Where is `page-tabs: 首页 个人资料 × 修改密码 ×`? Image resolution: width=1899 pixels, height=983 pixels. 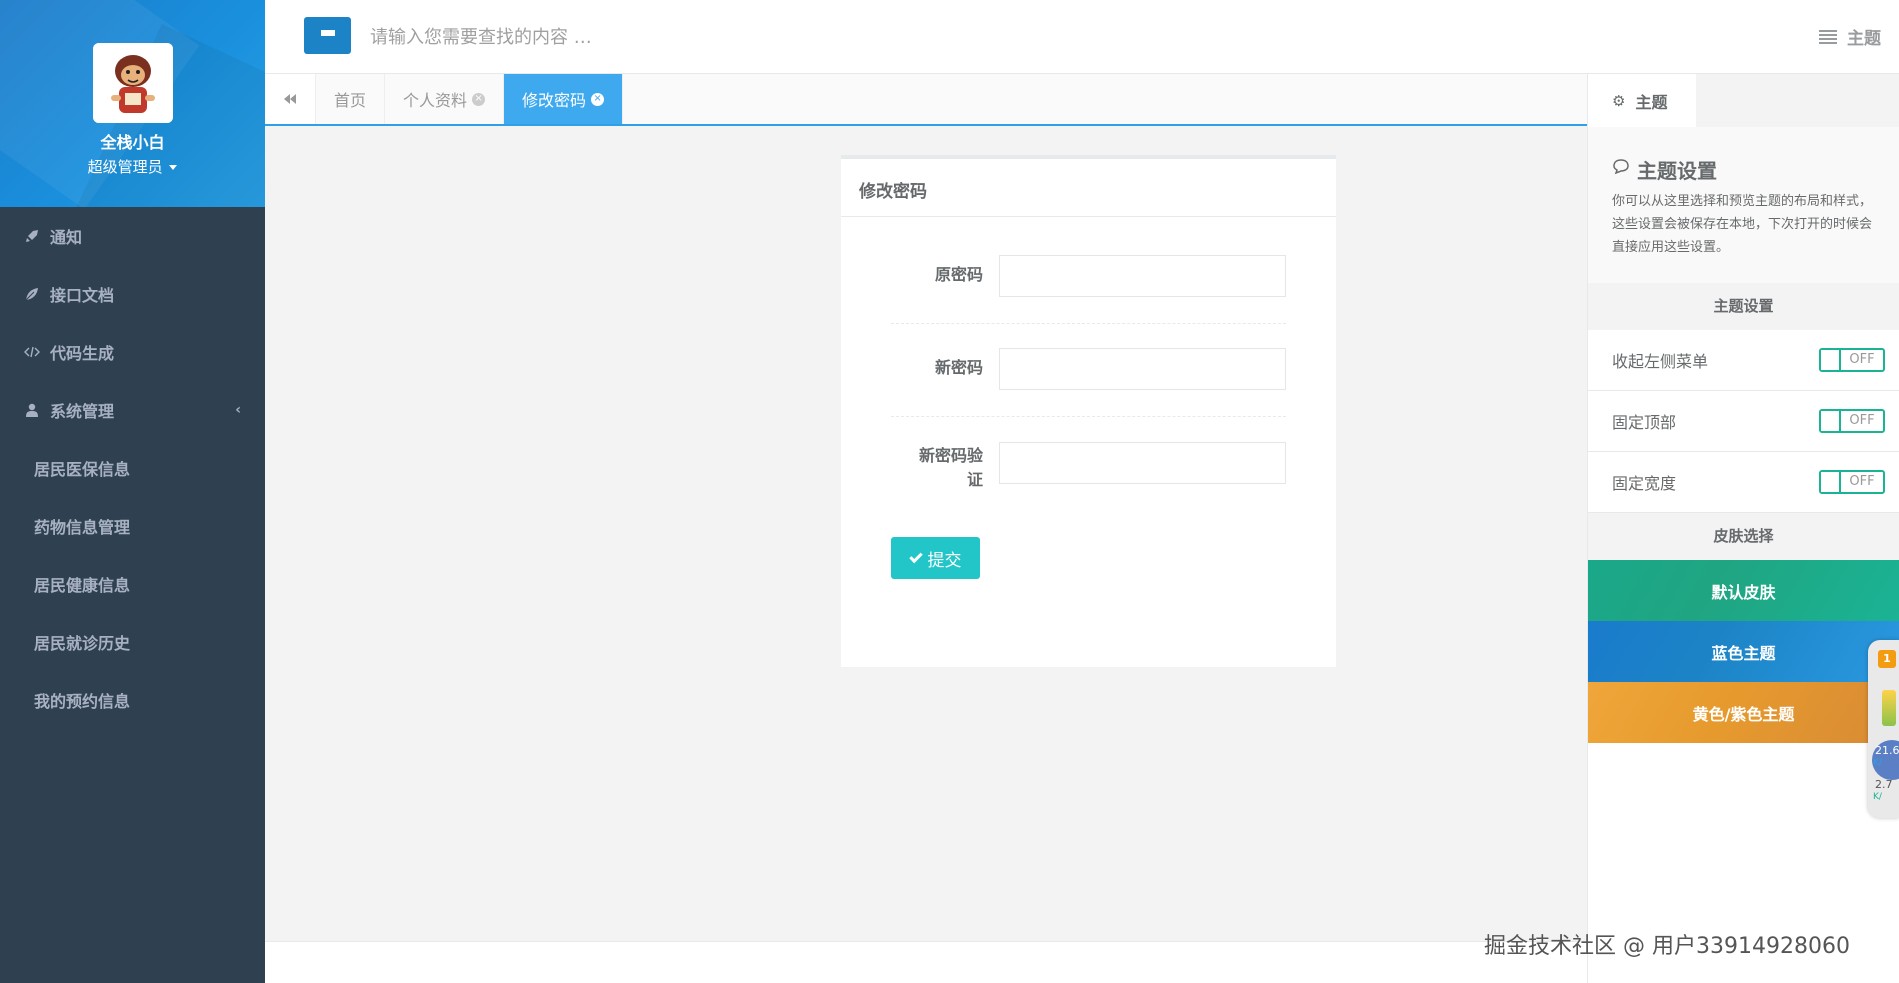
page-tabs: 首页 个人资料 × 修改密码 × is located at coordinates (926, 100).